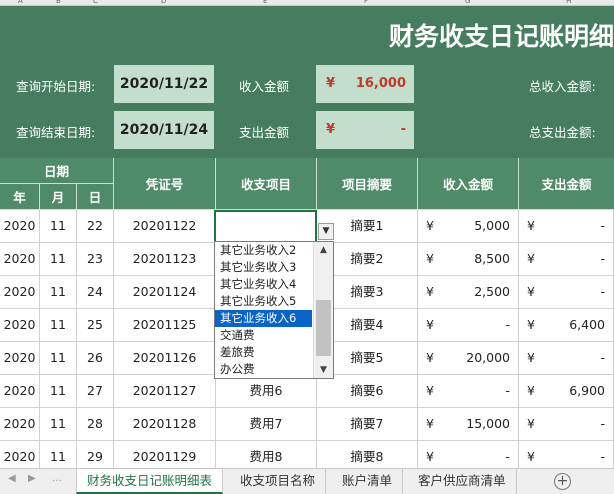  I want to click on dropdown-arrow-button: ▼, so click(326, 231).